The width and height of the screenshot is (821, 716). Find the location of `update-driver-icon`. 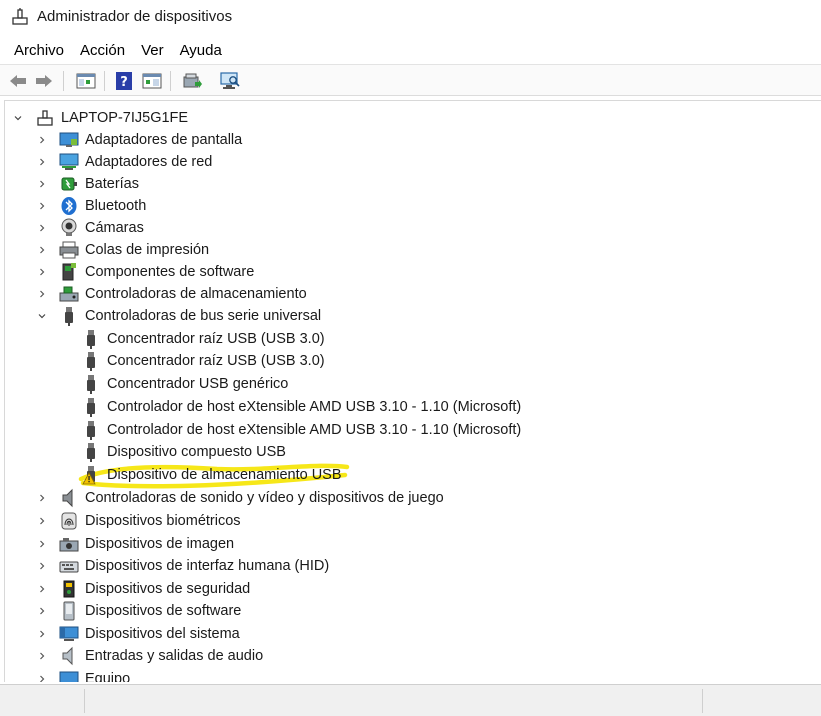

update-driver-icon is located at coordinates (192, 80).